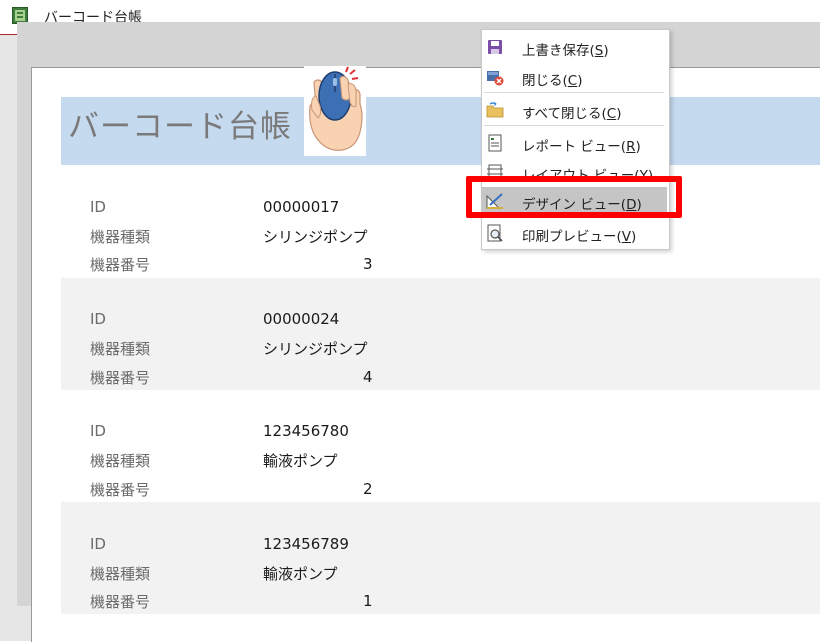 This screenshot has height=642, width=820. I want to click on menu-item-save: 上書き保存(S), so click(574, 47).